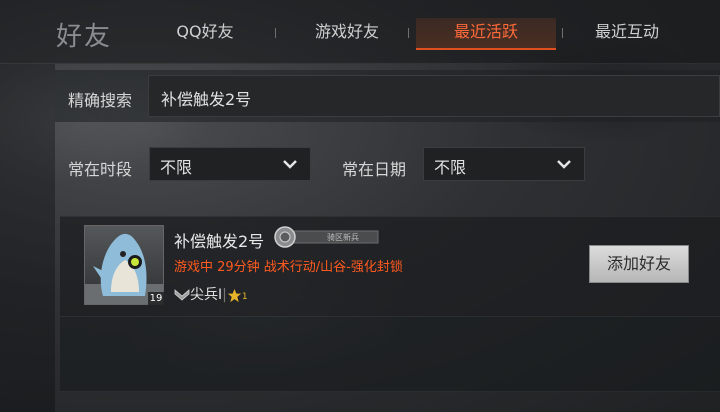 The image size is (720, 412). I want to click on time-filter-label: 常在时段, so click(100, 169).